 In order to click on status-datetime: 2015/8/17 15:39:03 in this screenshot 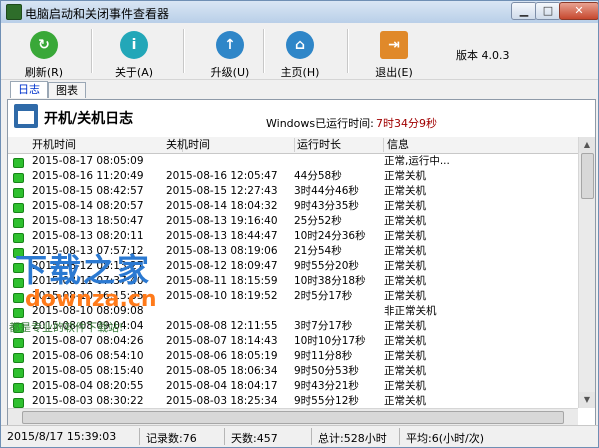, I will do `click(62, 436)`.